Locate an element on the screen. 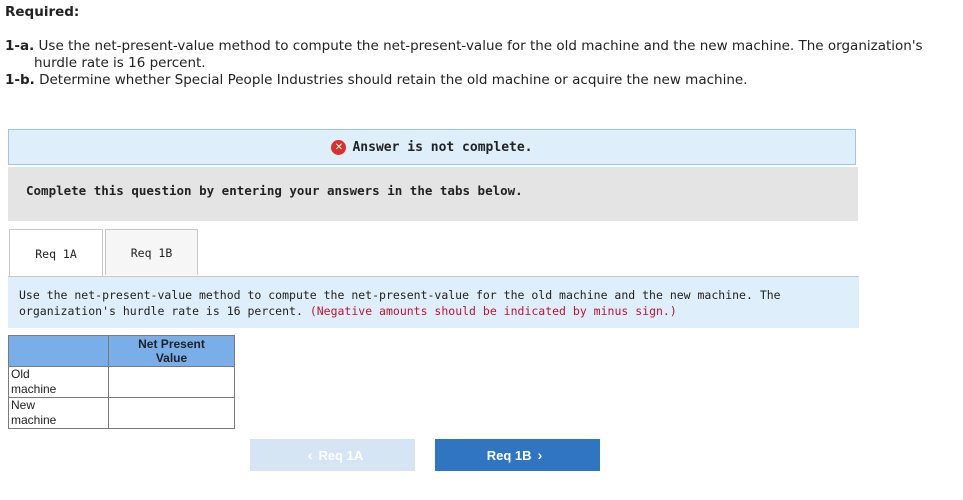 The image size is (963, 500). instruction-number: 1-a. is located at coordinates (20, 46).